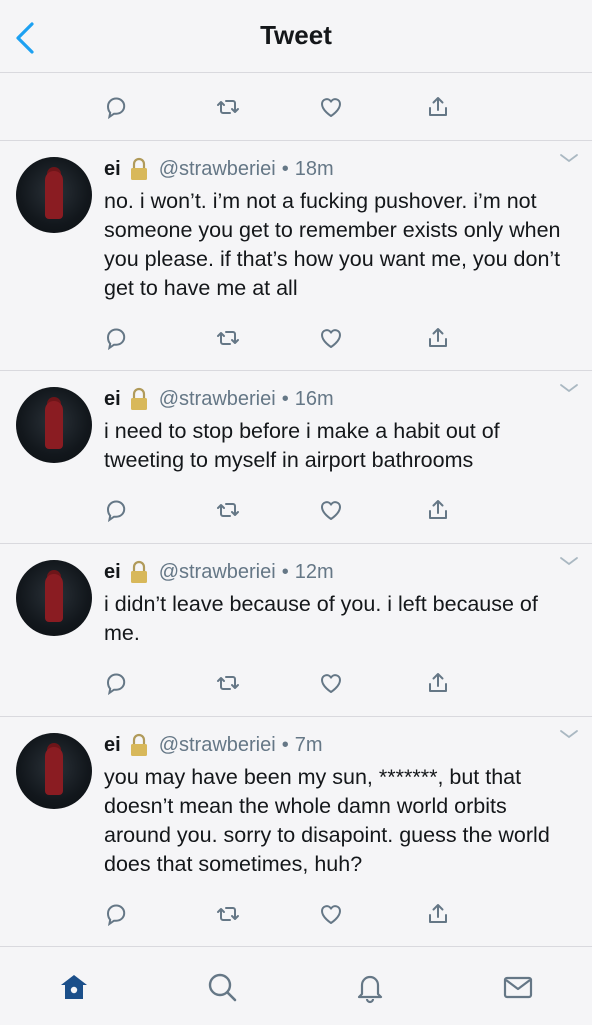  I want to click on search-icon, so click(222, 987).